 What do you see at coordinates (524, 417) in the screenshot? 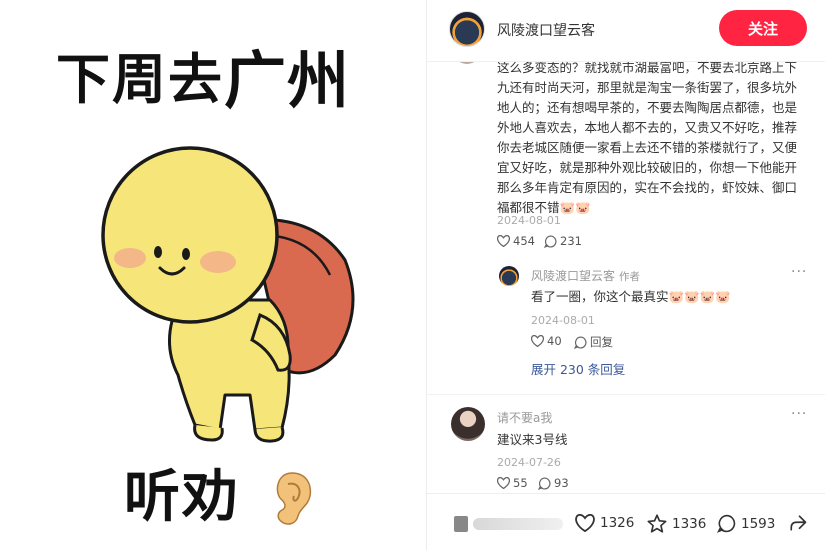
I see `commenter-name: 请不要a我` at bounding box center [524, 417].